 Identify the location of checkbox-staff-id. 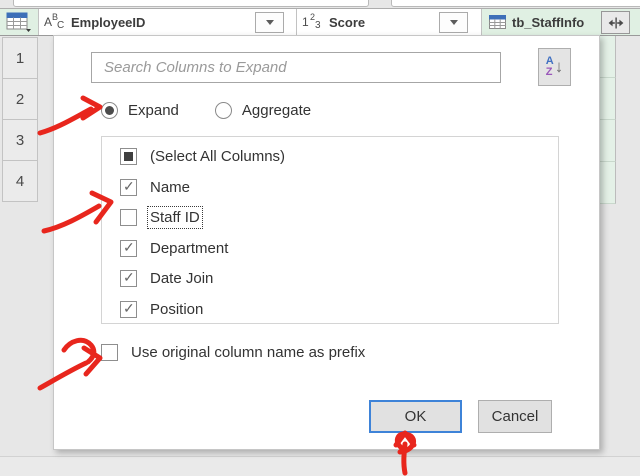
(128, 217).